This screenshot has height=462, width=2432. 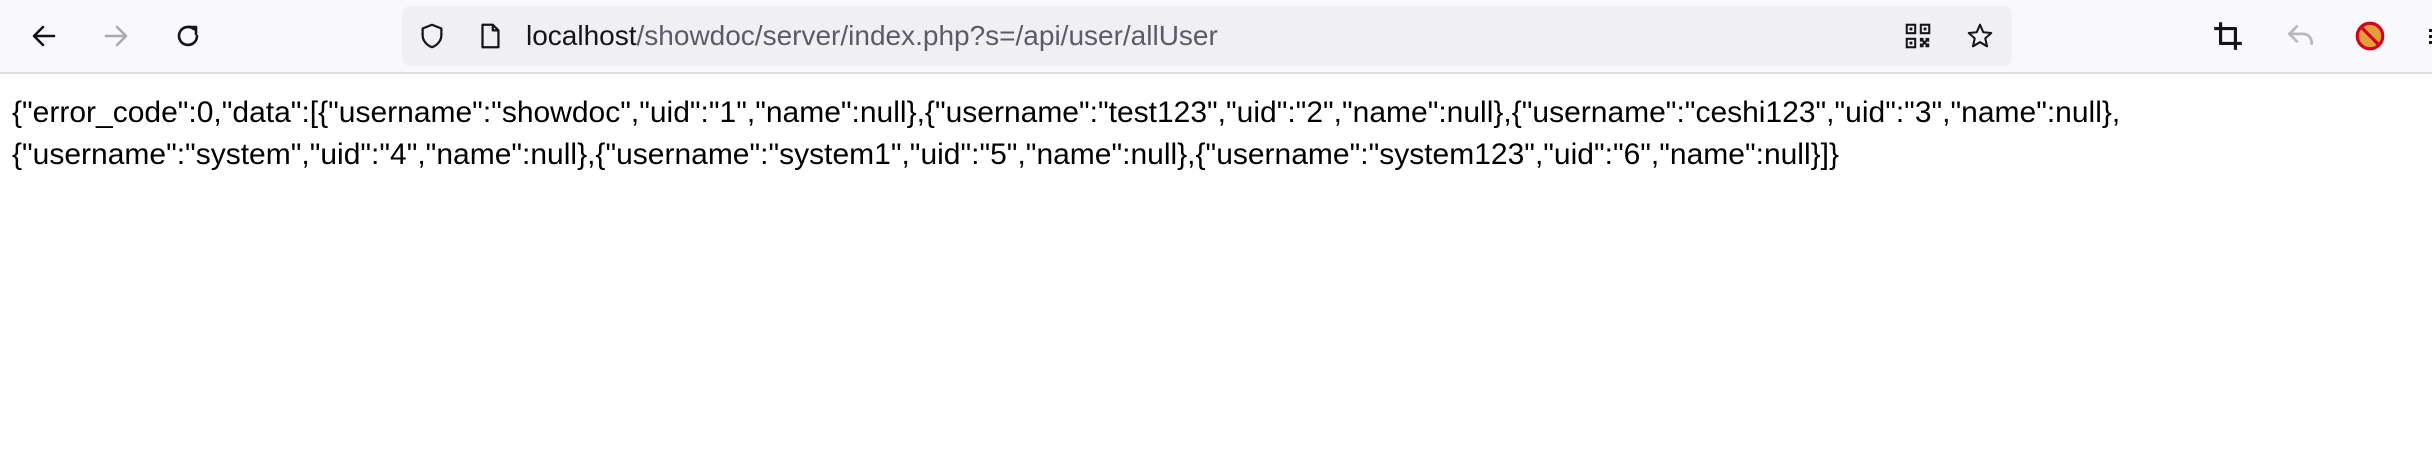 What do you see at coordinates (432, 36) in the screenshot?
I see `shield-icon` at bounding box center [432, 36].